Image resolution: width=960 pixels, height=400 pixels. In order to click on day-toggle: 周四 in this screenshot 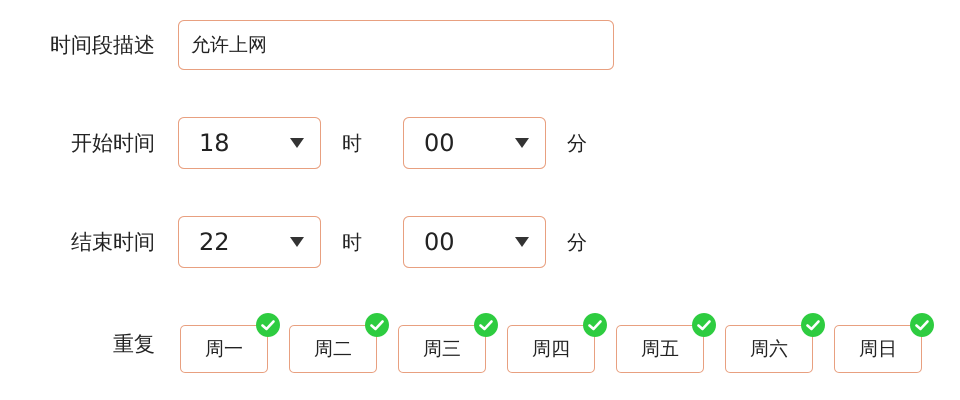, I will do `click(551, 349)`.